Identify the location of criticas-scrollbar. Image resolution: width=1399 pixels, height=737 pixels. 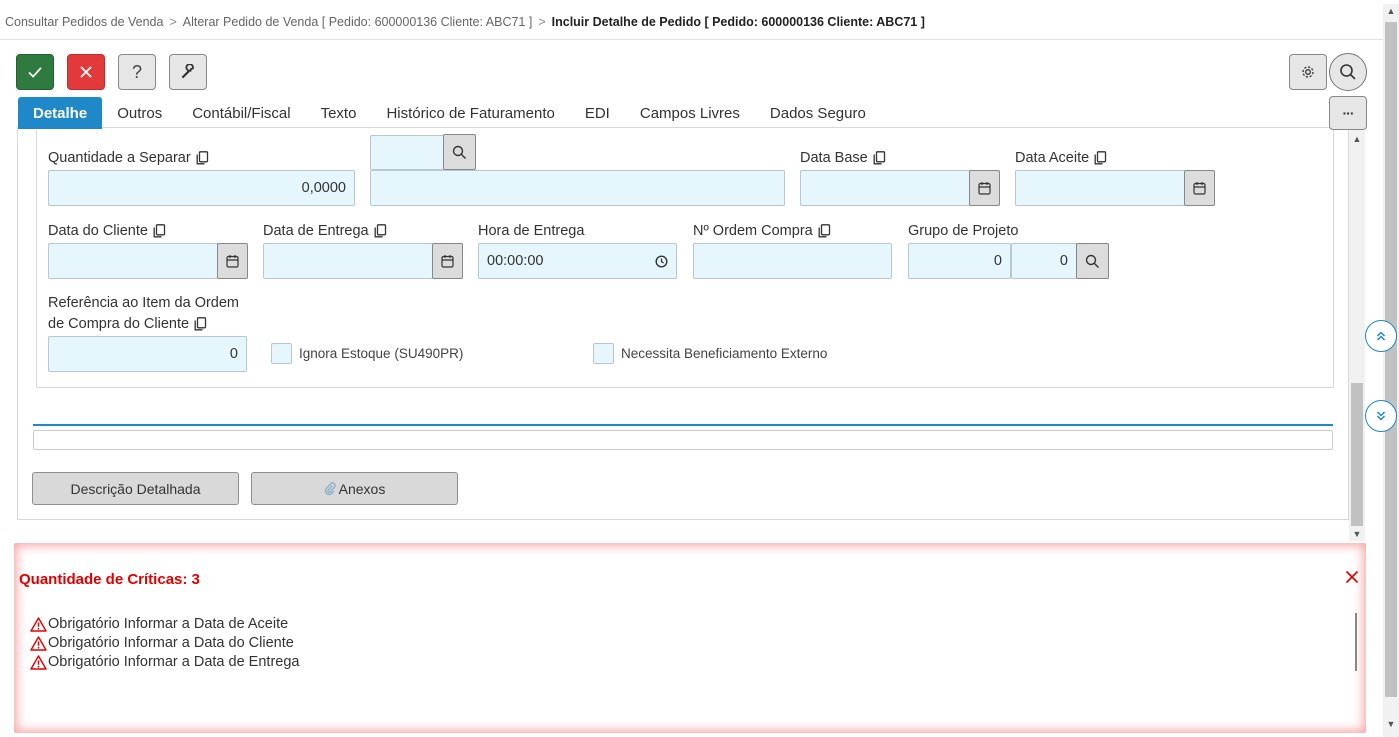
(1356, 642).